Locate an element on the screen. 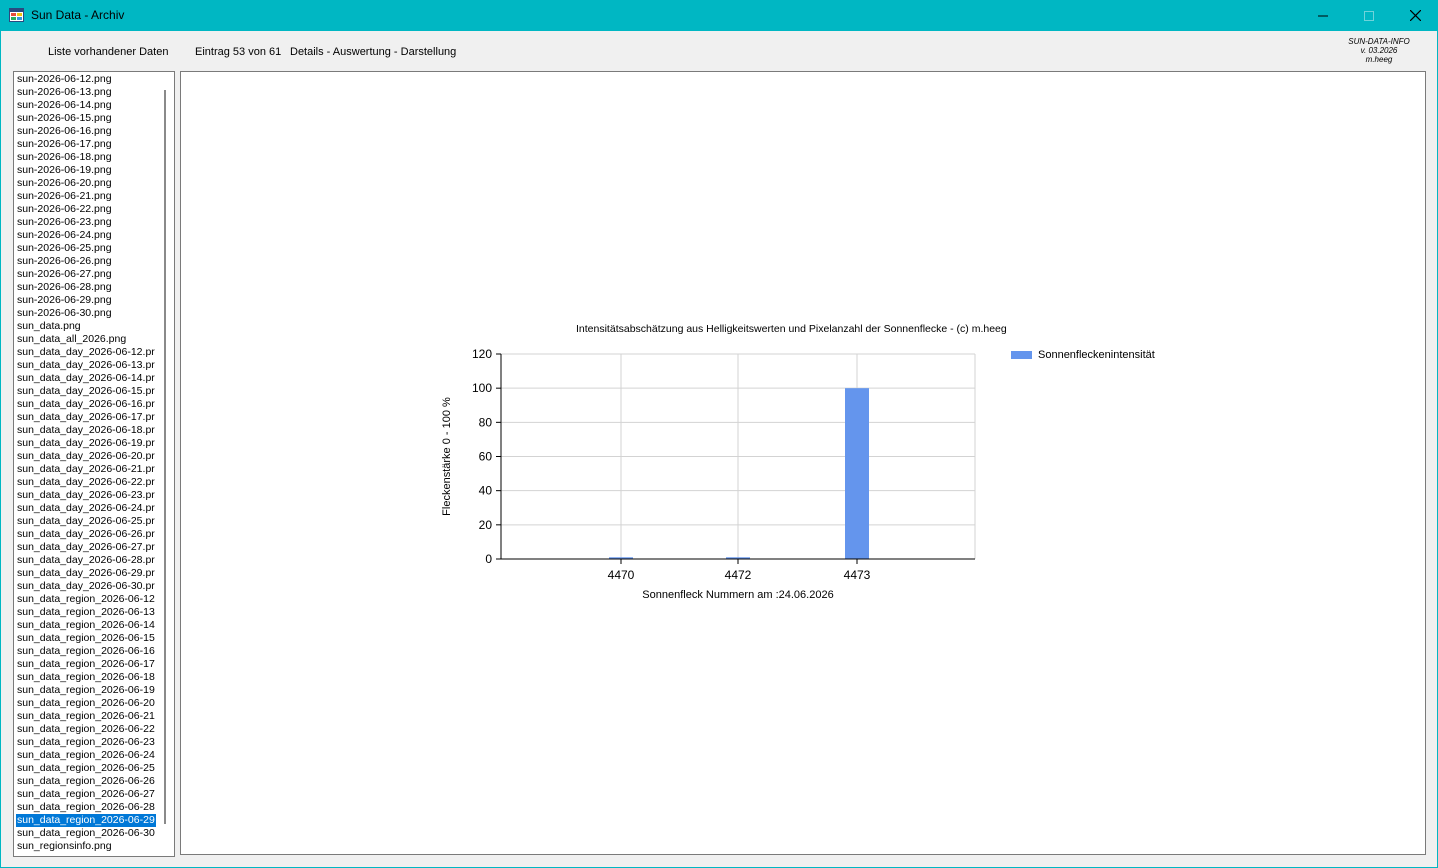  list-item: sun-2026-06-19.png is located at coordinates (86, 170).